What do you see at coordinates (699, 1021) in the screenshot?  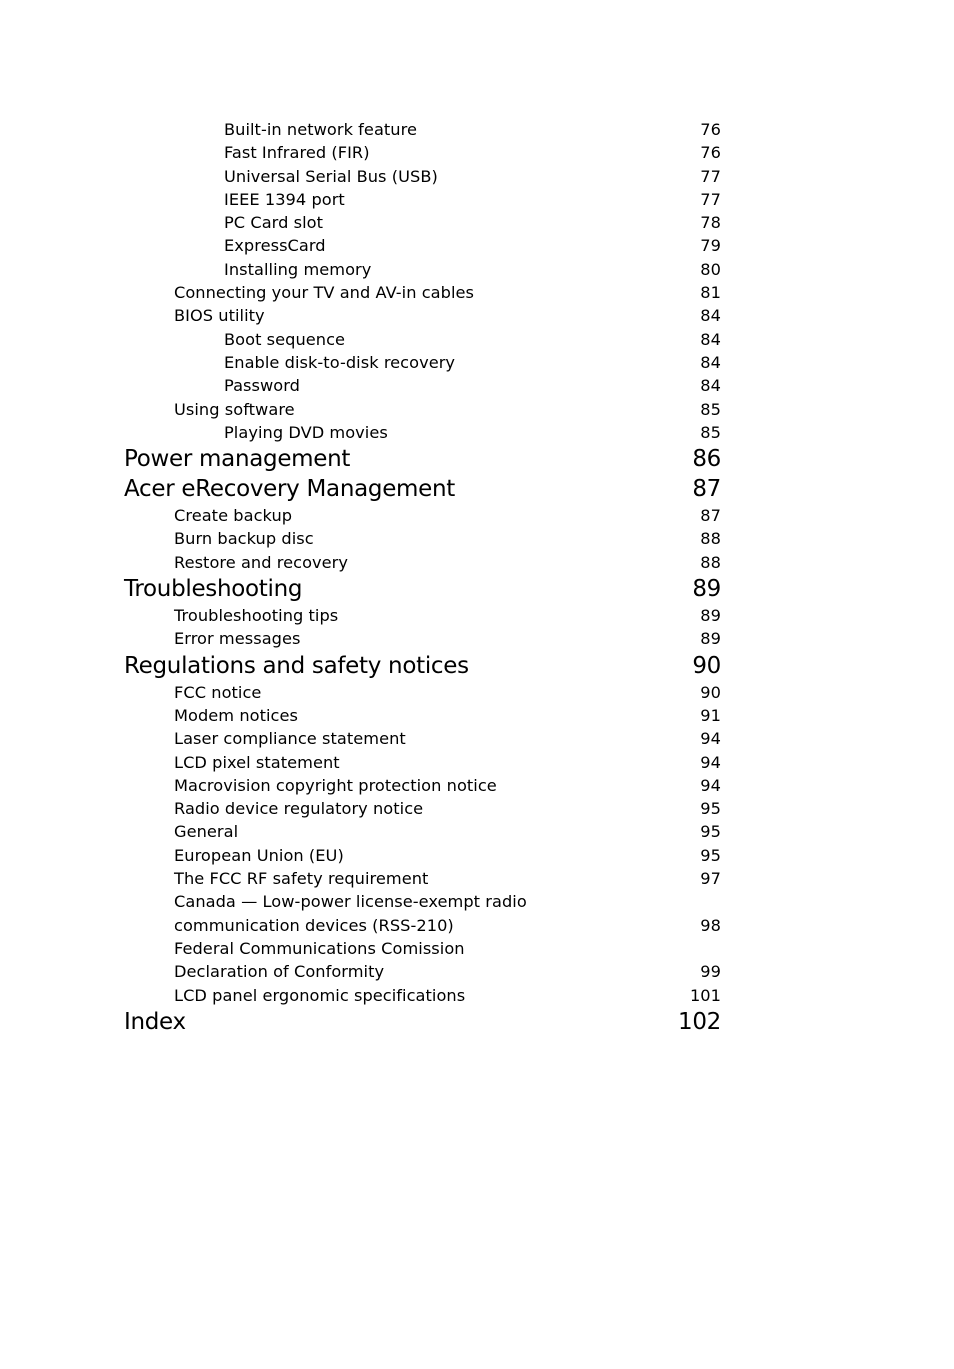 I see `toc-entry-page-number: 102` at bounding box center [699, 1021].